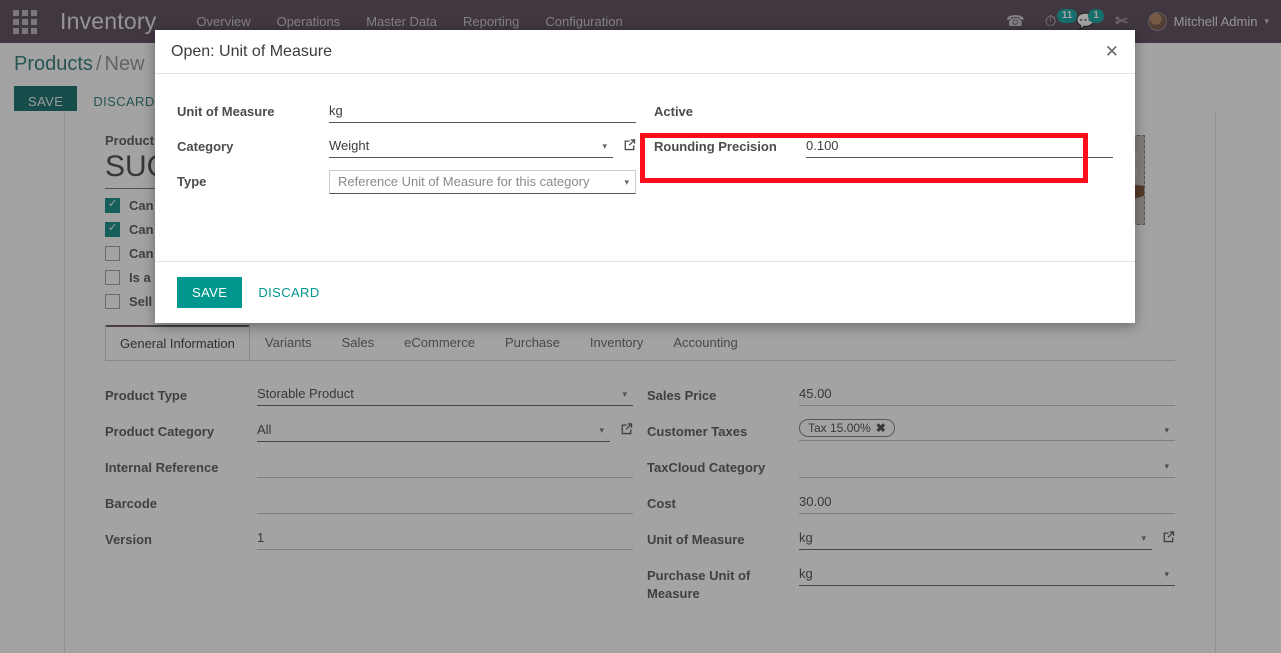  What do you see at coordinates (674, 111) in the screenshot?
I see `active-label: Active` at bounding box center [674, 111].